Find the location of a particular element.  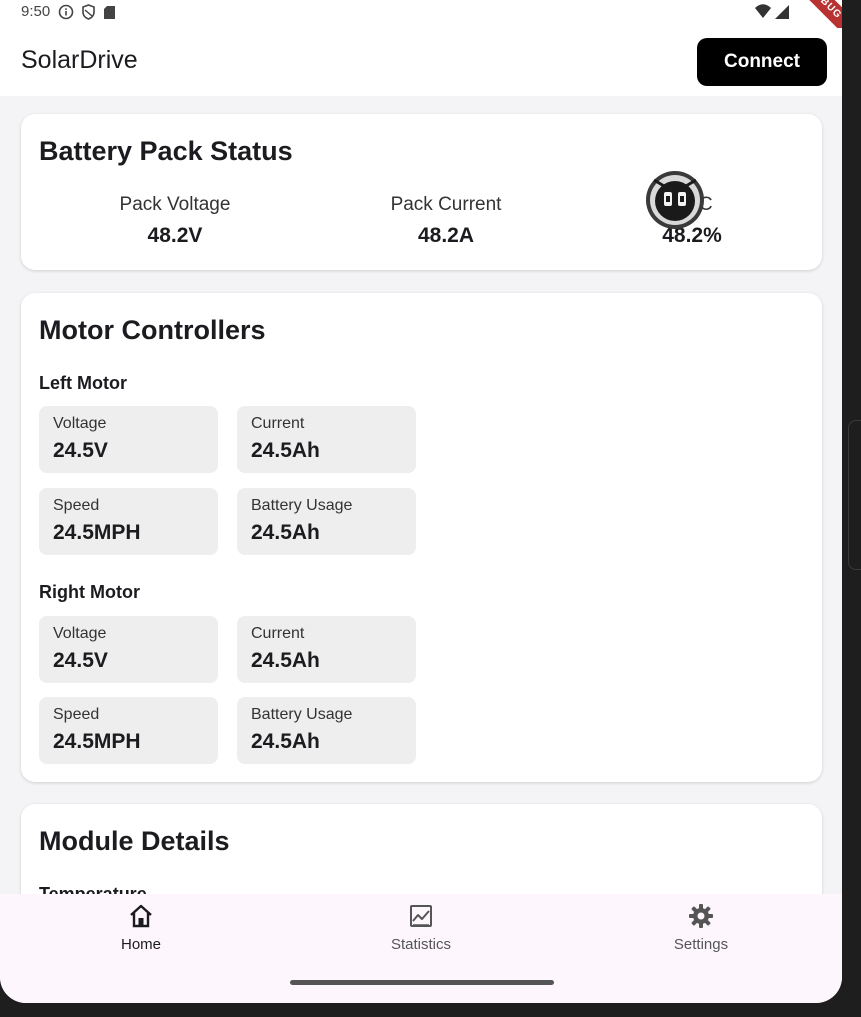

pack-voltage-value: 48.2V is located at coordinates (175, 235).